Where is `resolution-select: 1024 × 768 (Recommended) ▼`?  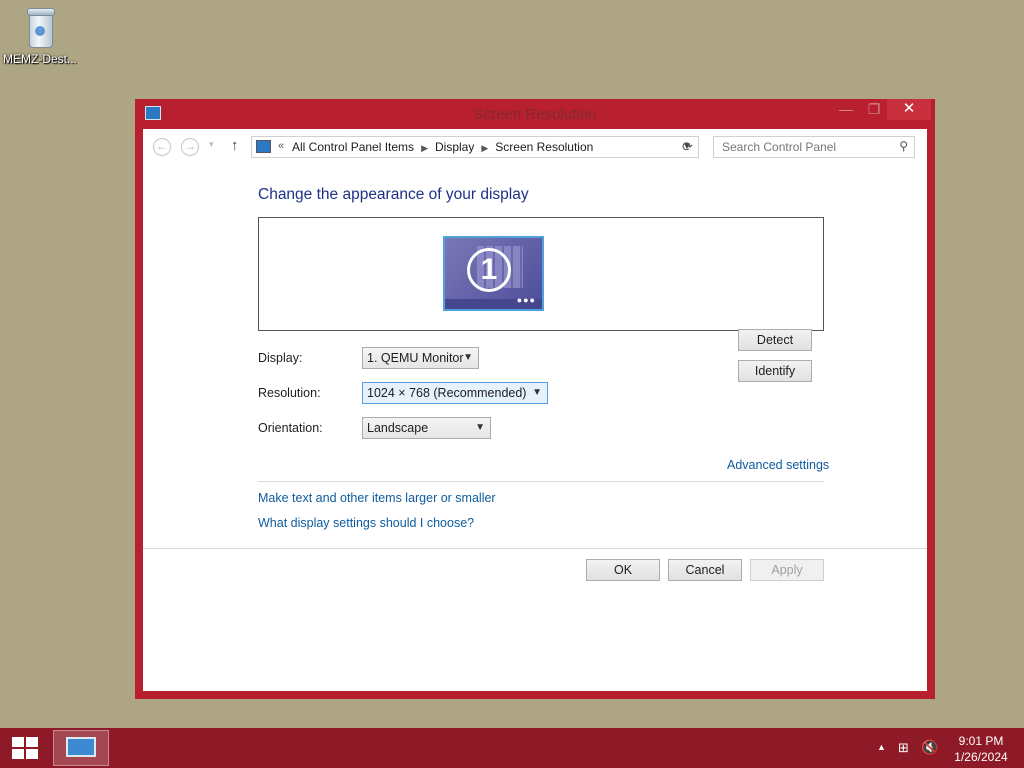 resolution-select: 1024 × 768 (Recommended) ▼ is located at coordinates (455, 393).